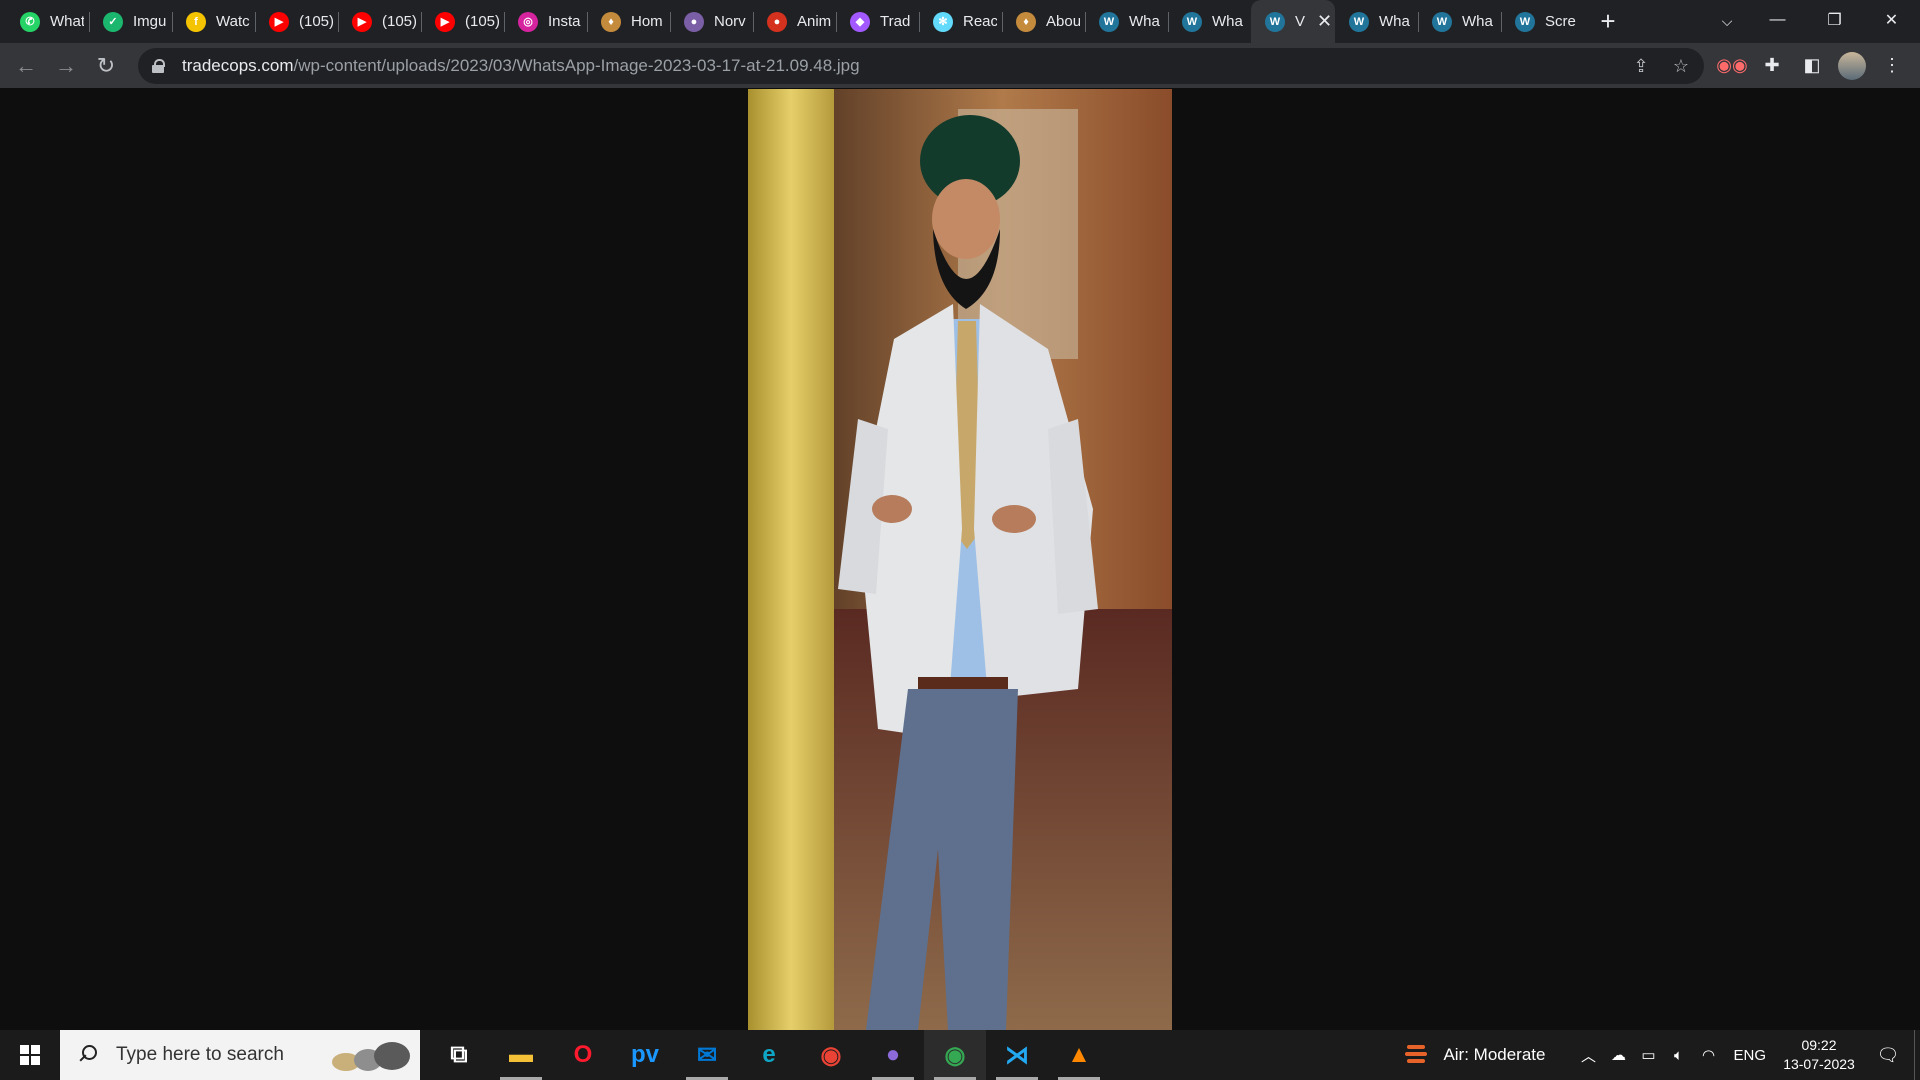 The height and width of the screenshot is (1080, 1920). I want to click on tab-title: Watc, so click(233, 21).